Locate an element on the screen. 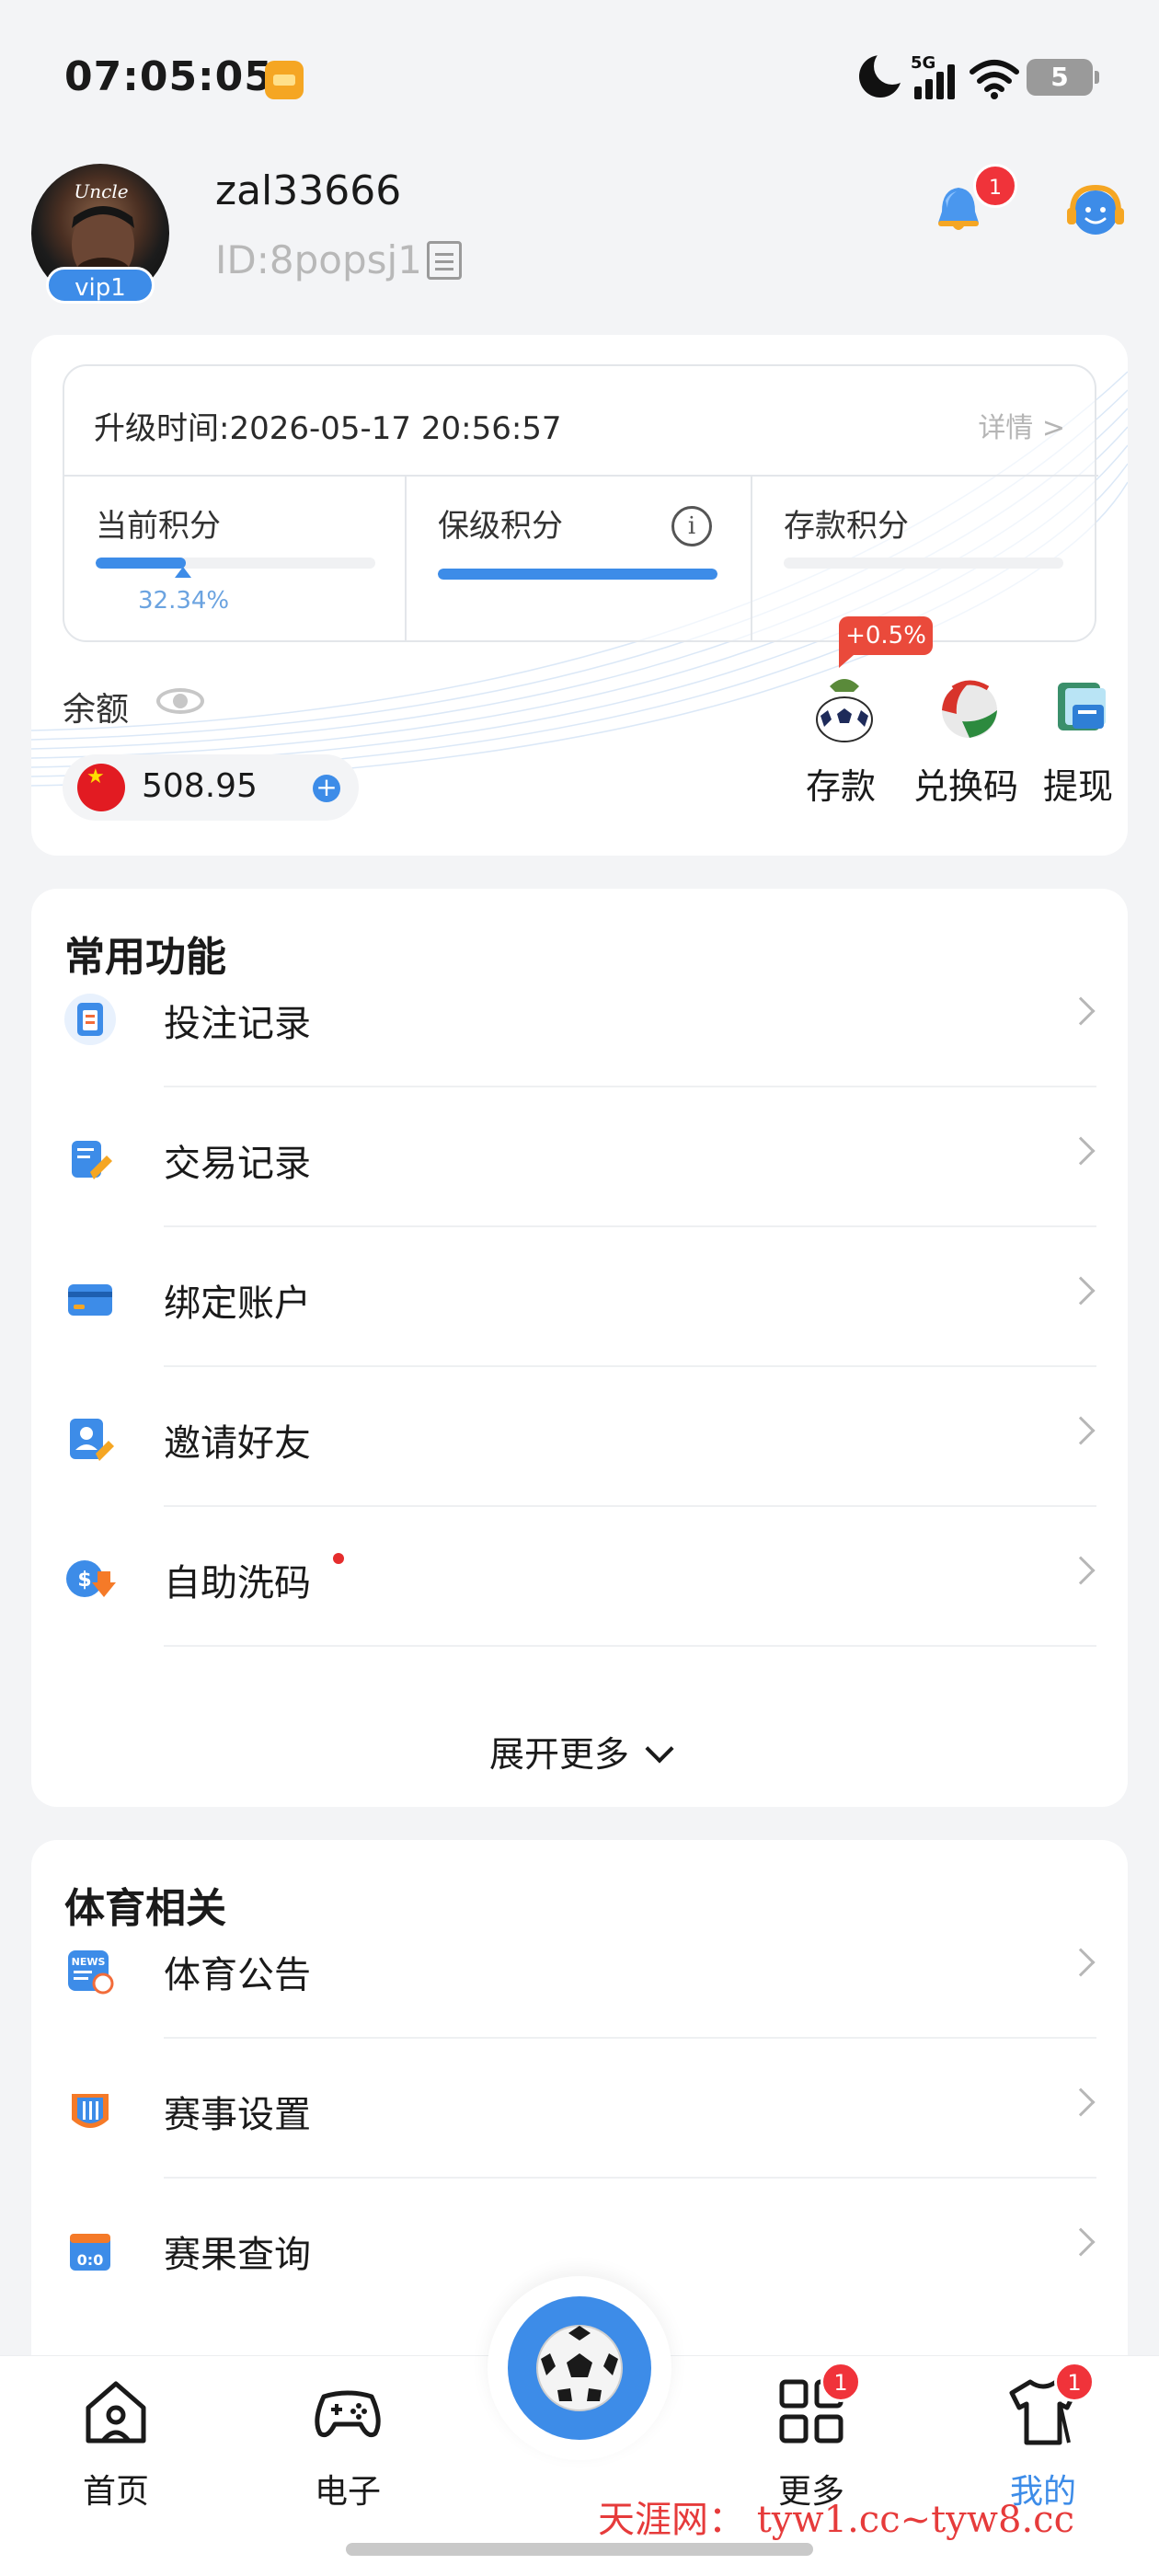 The height and width of the screenshot is (2576, 1159). nav-label-electronic: 电子 is located at coordinates (347, 2492).